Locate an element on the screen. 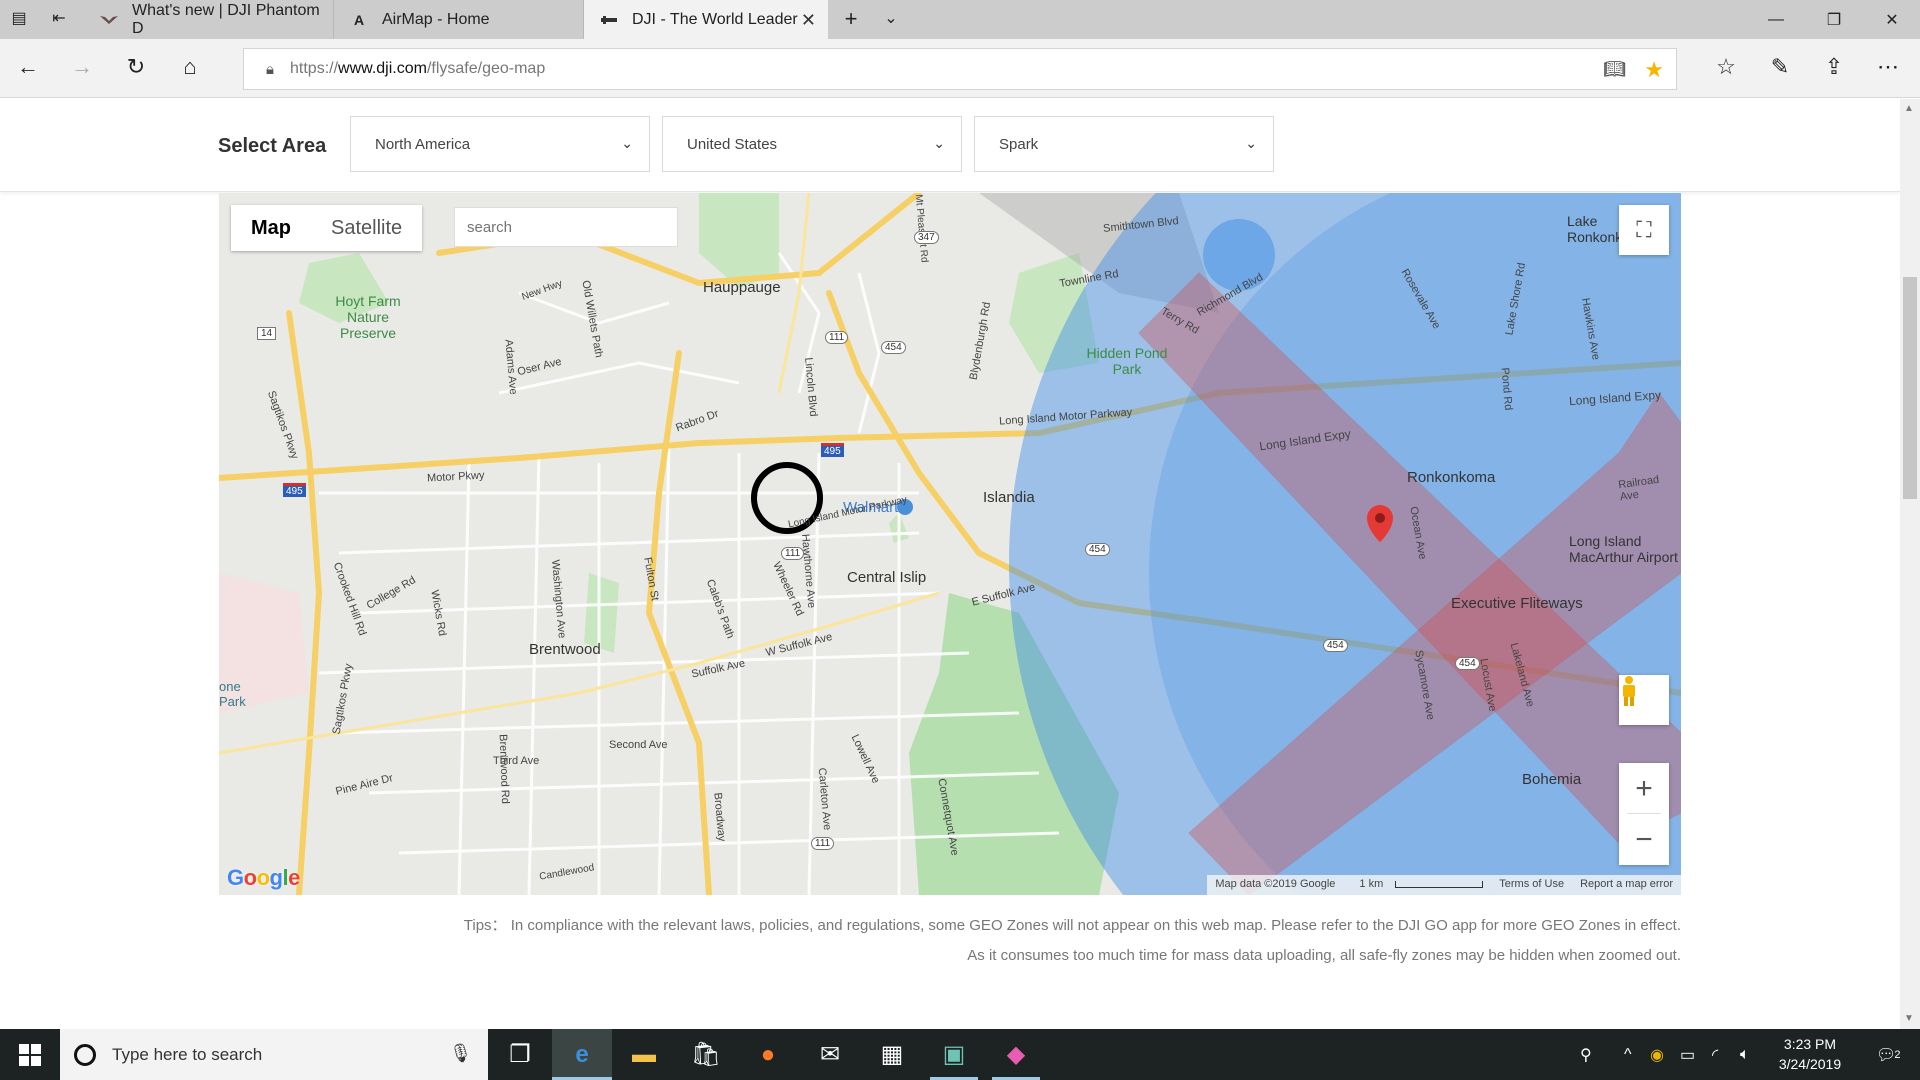 Image resolution: width=1920 pixels, height=1080 pixels. zoom-control: + − is located at coordinates (1644, 814).